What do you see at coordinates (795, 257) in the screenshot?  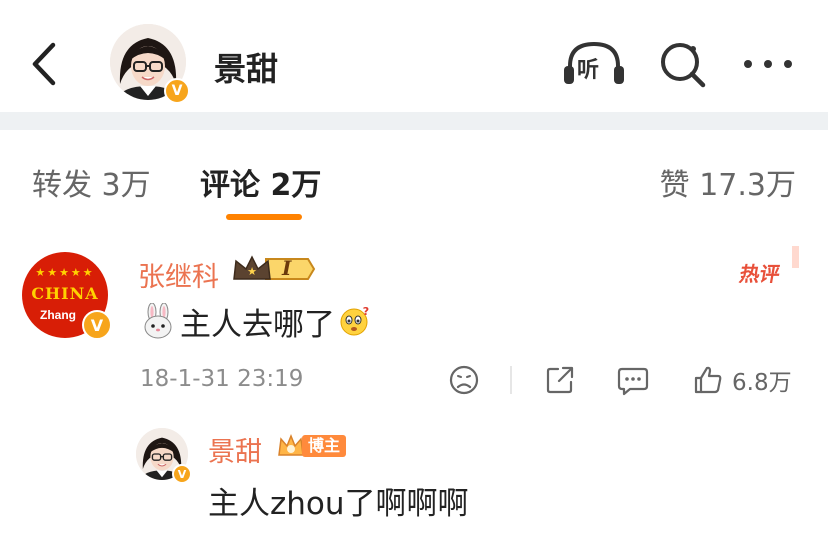 I see `hot-flag-icon` at bounding box center [795, 257].